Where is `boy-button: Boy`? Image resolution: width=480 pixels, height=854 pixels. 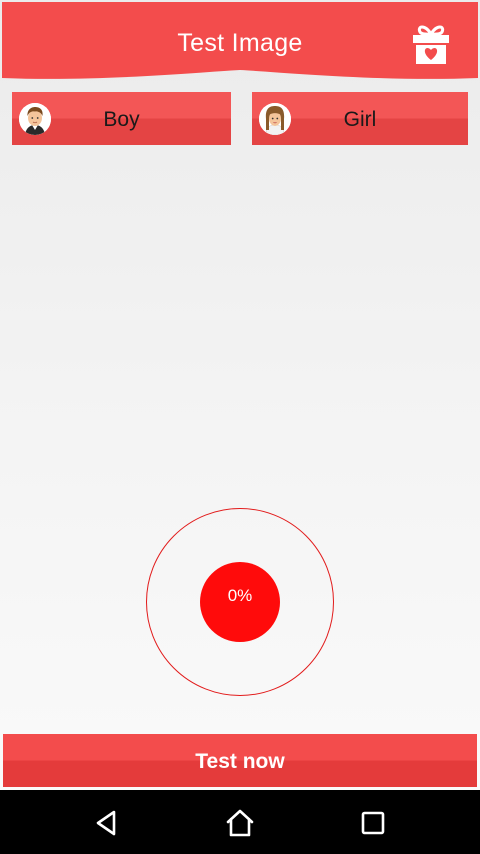 boy-button: Boy is located at coordinates (121, 118).